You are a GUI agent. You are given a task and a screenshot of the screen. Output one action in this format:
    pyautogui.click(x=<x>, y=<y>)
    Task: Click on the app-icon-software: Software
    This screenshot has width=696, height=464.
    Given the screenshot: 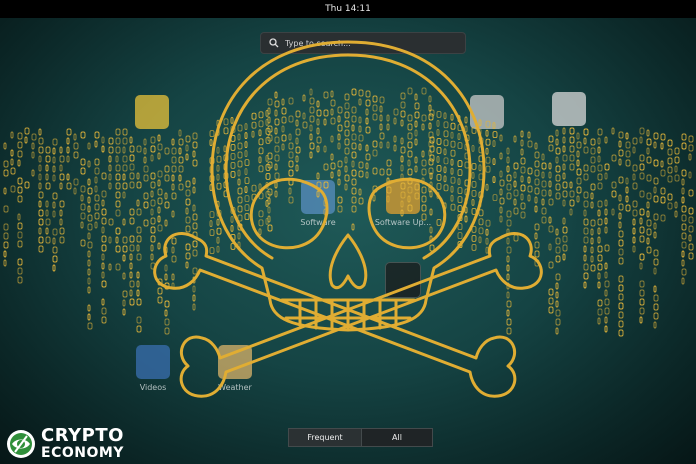 What is the action you would take?
    pyautogui.click(x=318, y=203)
    